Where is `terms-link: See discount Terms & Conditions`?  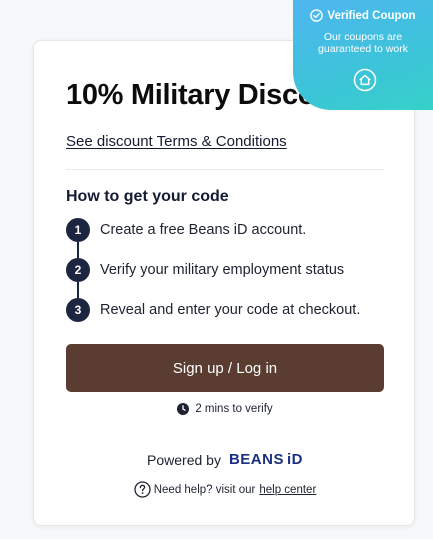 terms-link: See discount Terms & Conditions is located at coordinates (176, 141).